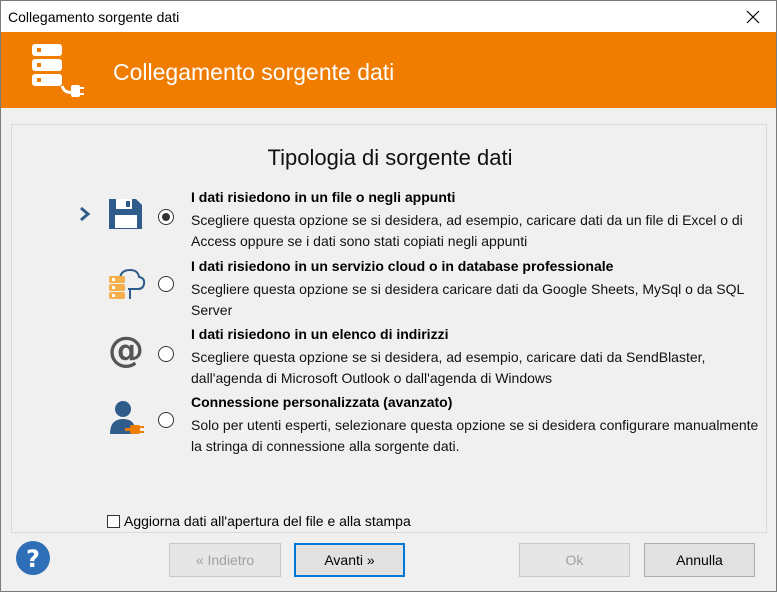 Image resolution: width=777 pixels, height=592 pixels. What do you see at coordinates (349, 560) in the screenshot?
I see `next-button: Avanti »` at bounding box center [349, 560].